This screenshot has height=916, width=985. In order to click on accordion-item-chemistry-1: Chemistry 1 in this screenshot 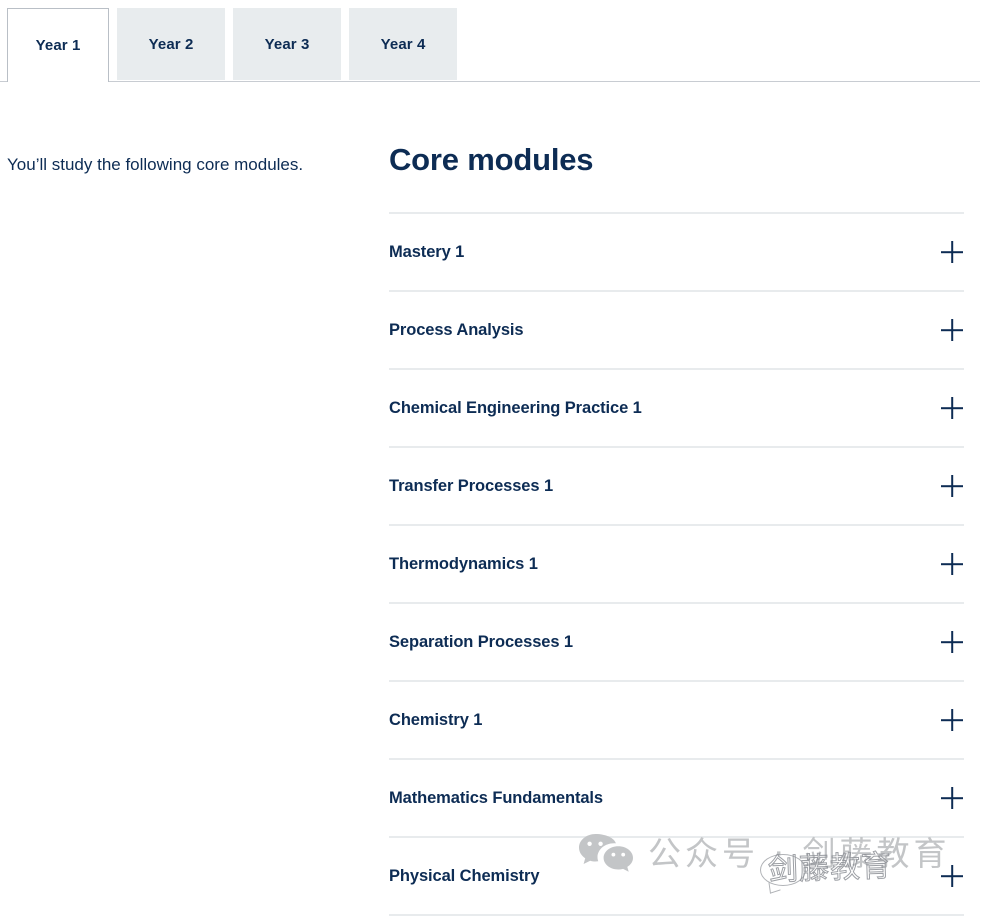, I will do `click(676, 721)`.